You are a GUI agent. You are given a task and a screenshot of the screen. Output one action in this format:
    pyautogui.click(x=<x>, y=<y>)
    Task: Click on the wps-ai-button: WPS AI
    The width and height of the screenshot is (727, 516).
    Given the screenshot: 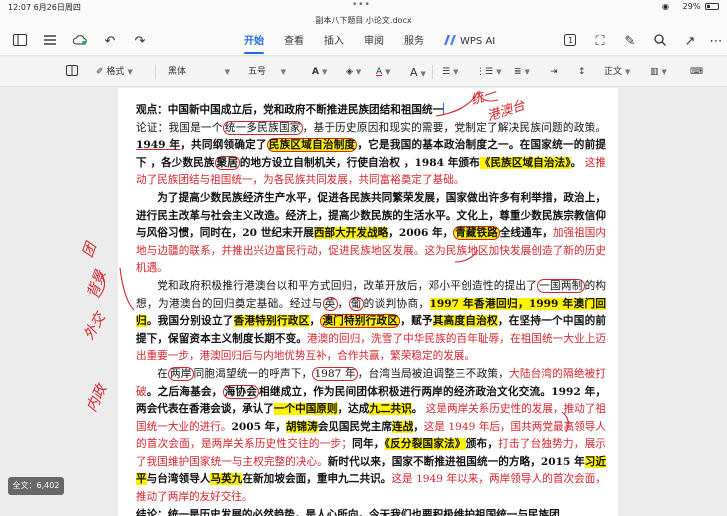 What is the action you would take?
    pyautogui.click(x=469, y=42)
    